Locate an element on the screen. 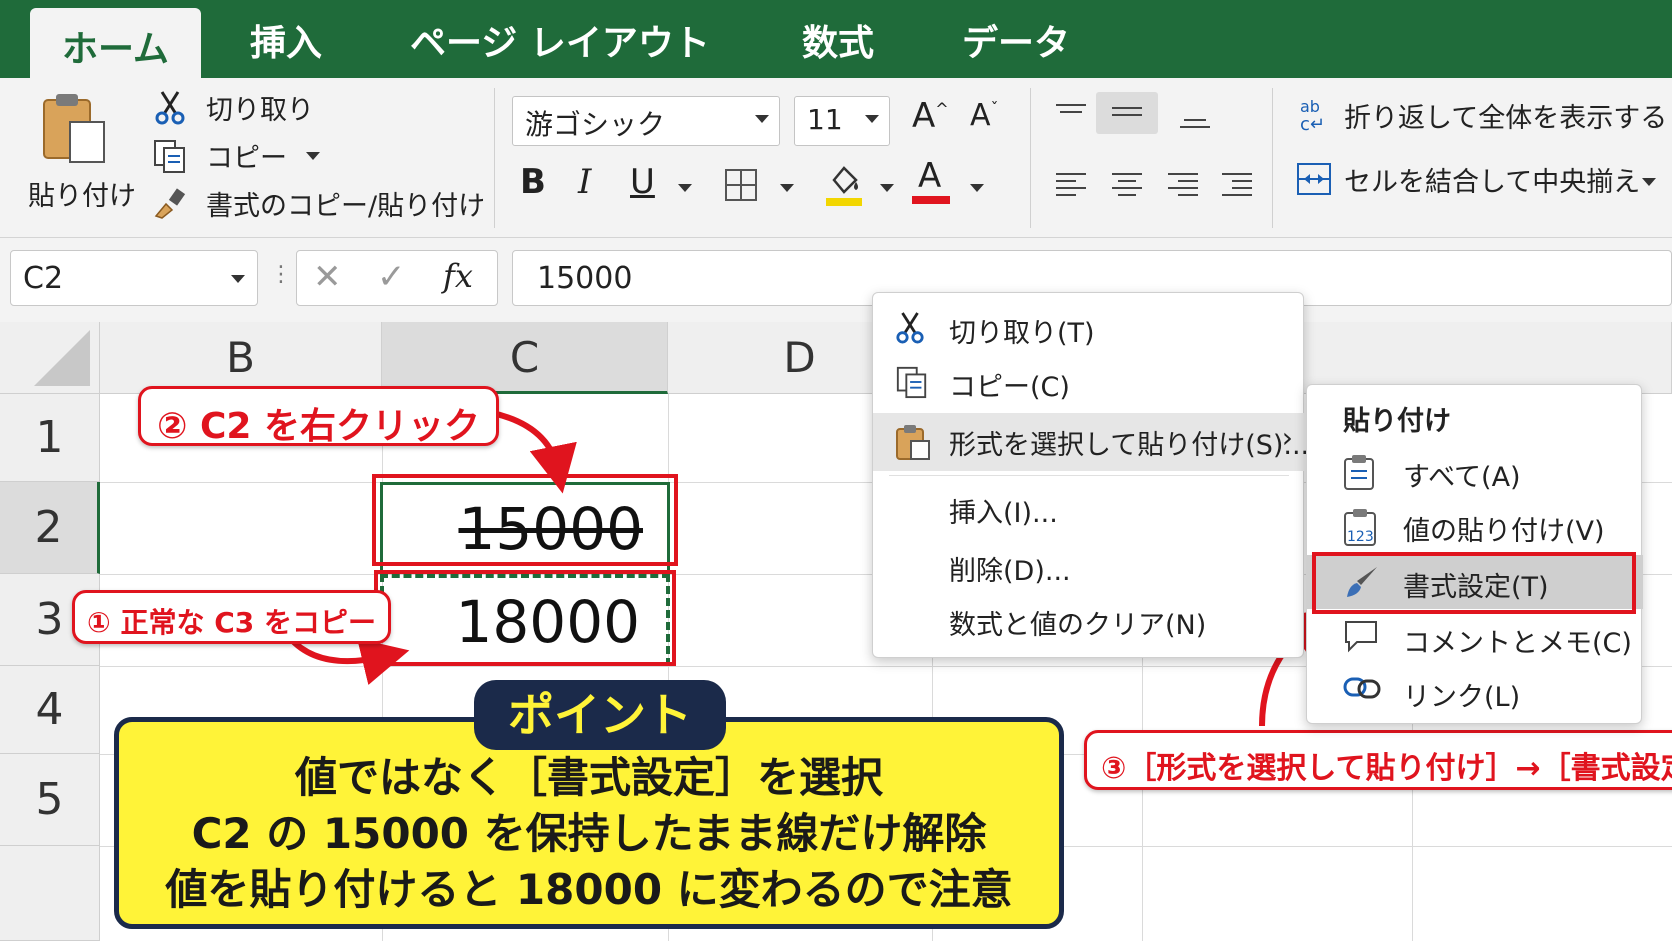 Image resolution: width=1672 pixels, height=941 pixels. point-line-1: 値ではなく［書式設定］を選択 is located at coordinates (588, 777).